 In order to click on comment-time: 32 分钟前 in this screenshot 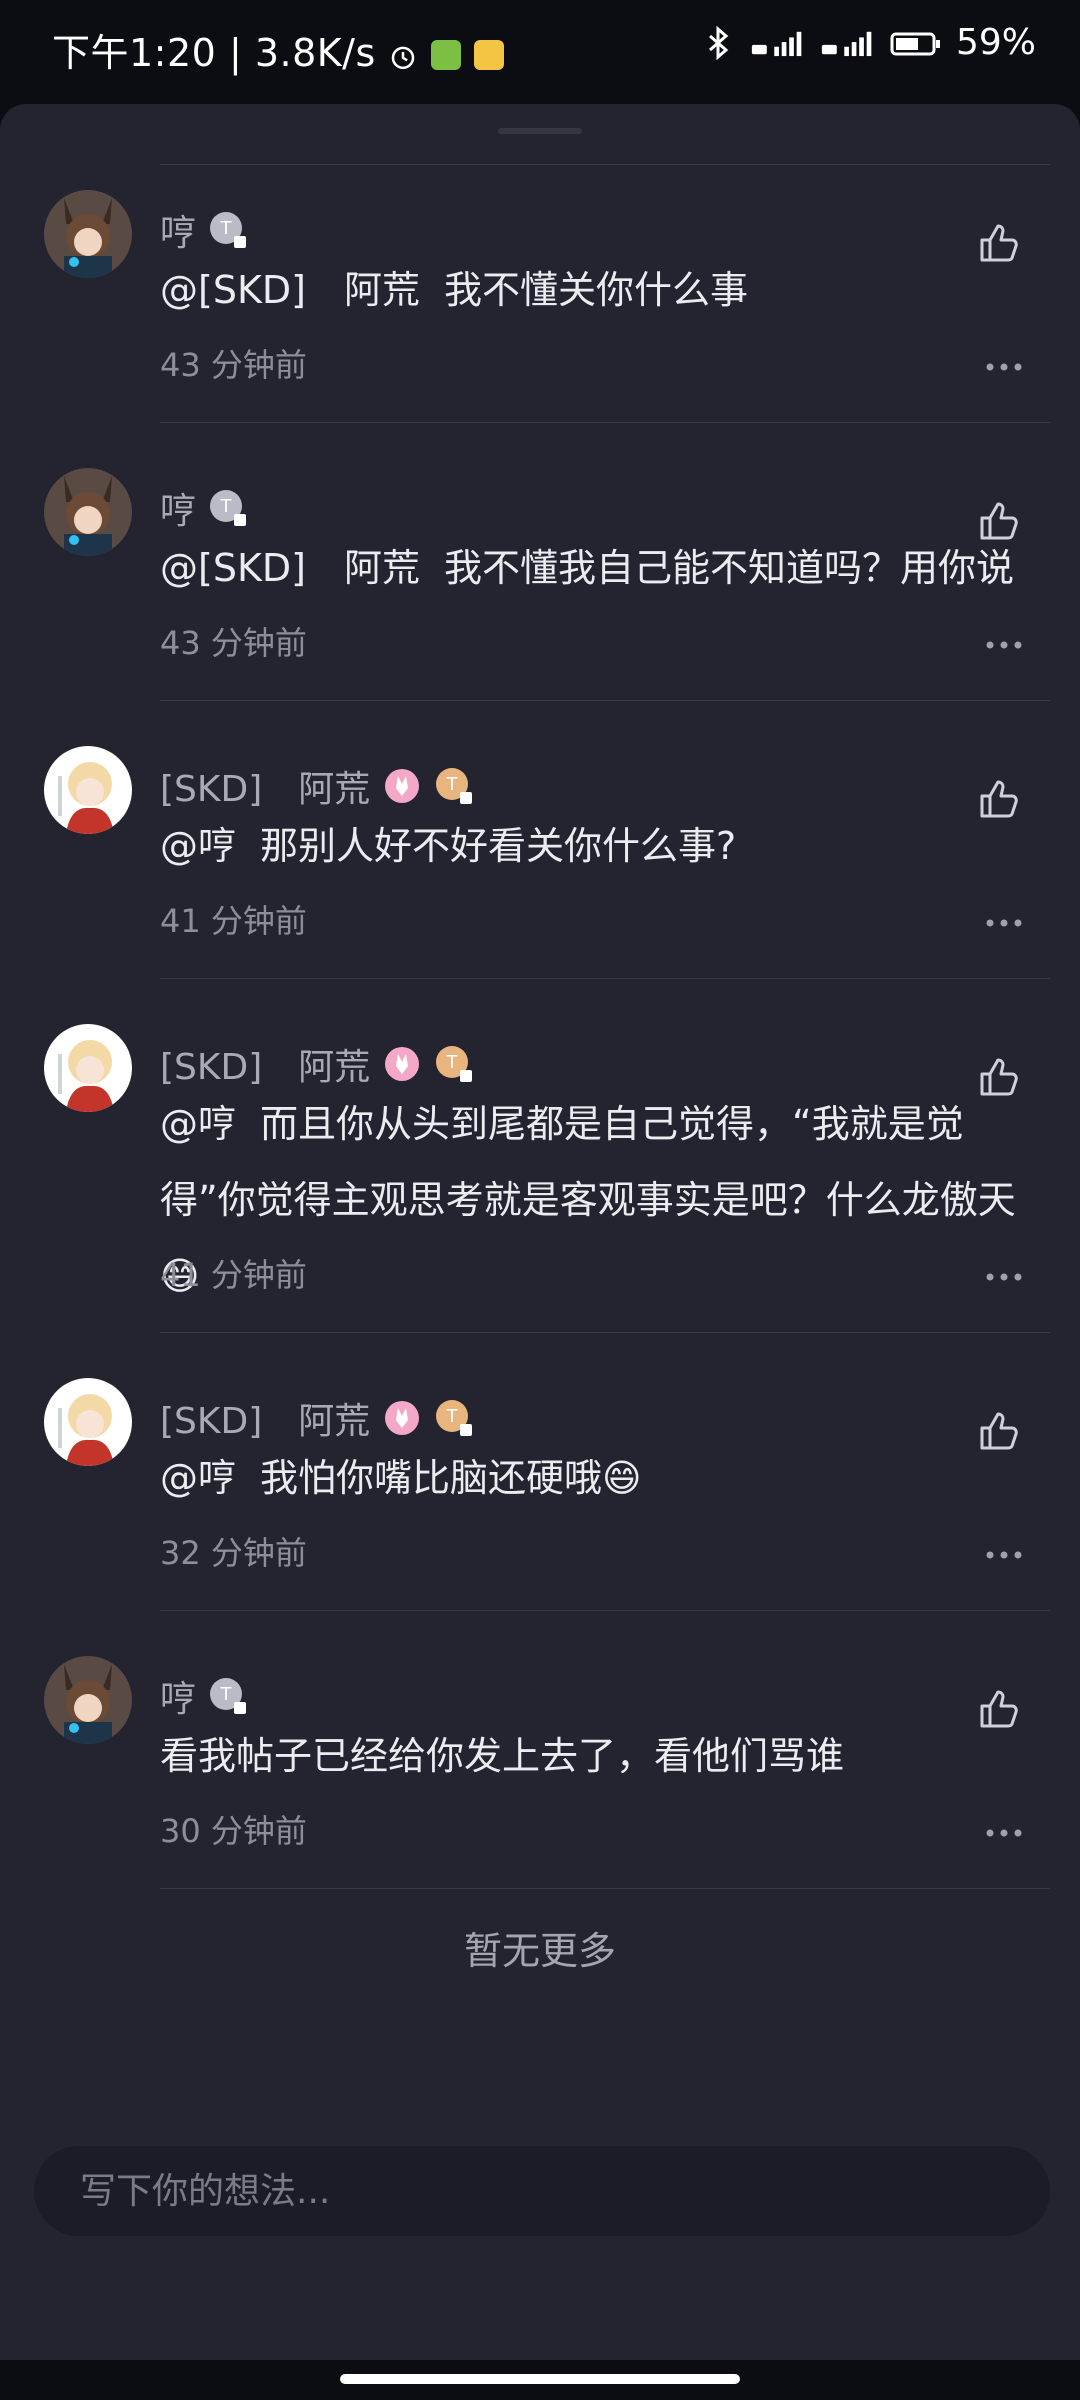, I will do `click(233, 1553)`.